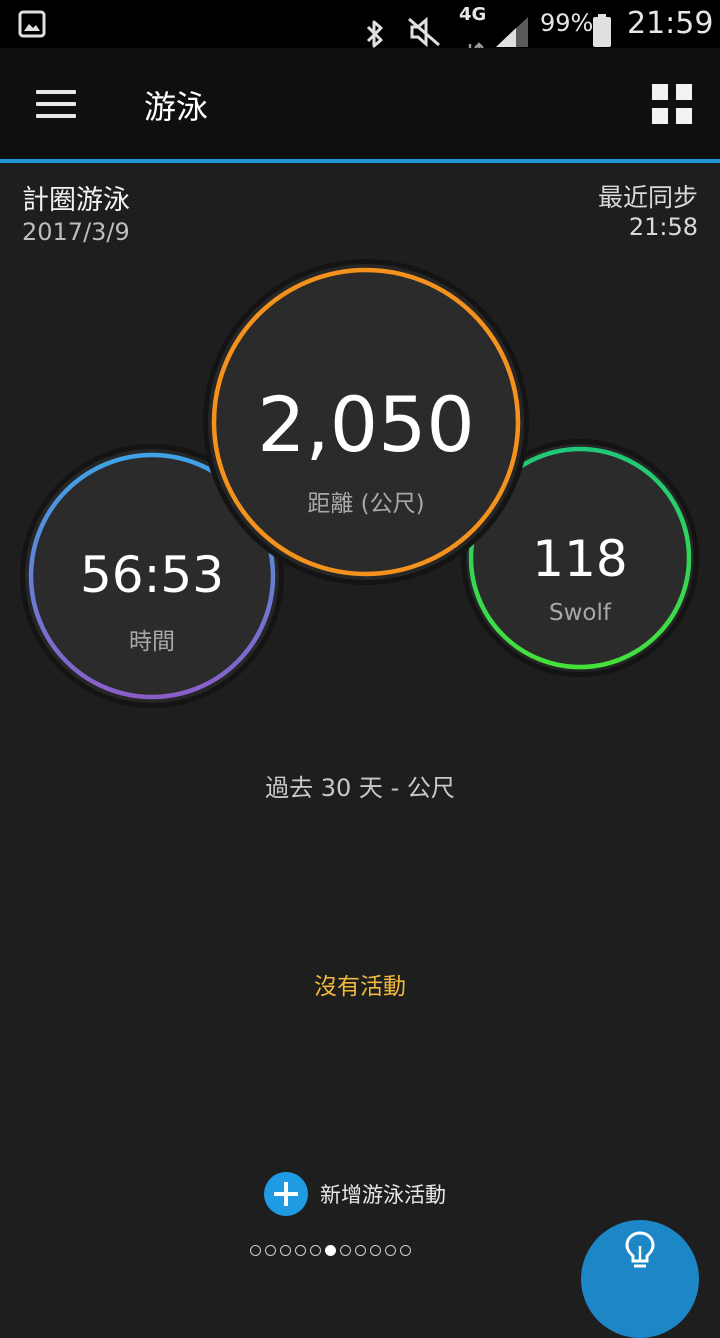  I want to click on add-swim-activity-label: 新增游泳活動, so click(383, 1195).